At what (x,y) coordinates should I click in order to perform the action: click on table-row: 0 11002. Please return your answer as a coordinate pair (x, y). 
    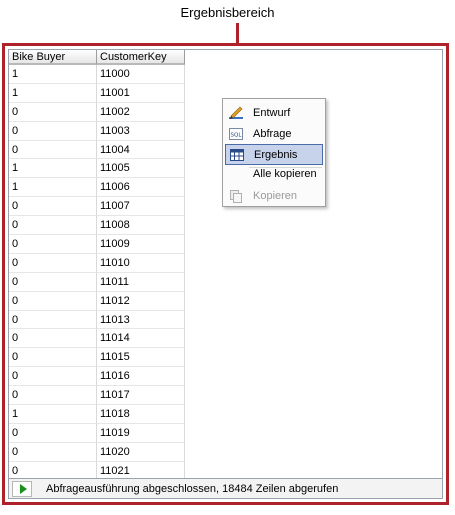
    Looking at the image, I should click on (97, 112).